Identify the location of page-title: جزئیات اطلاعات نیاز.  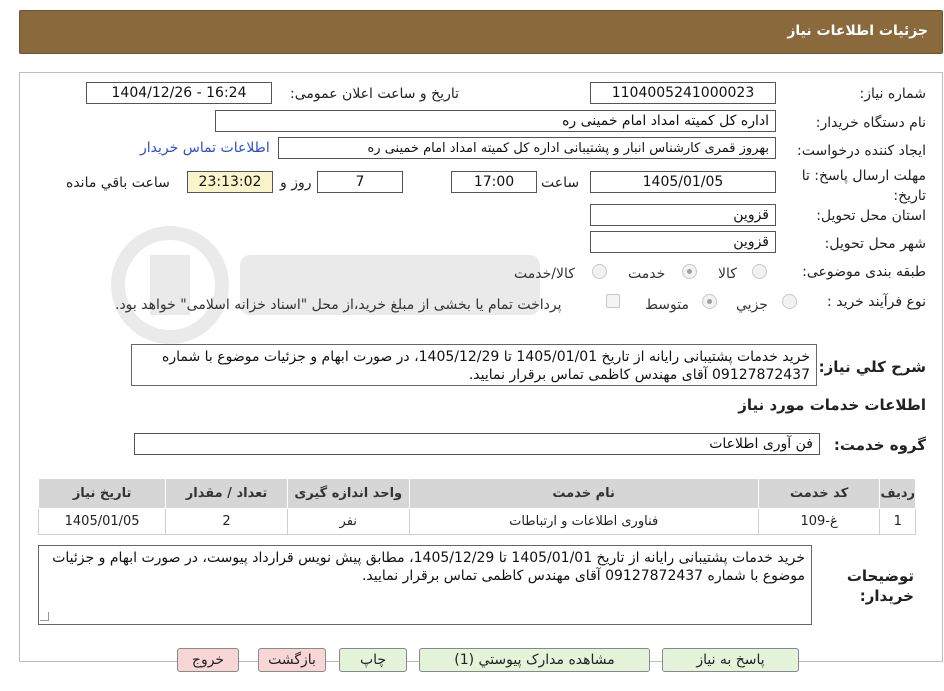
(857, 31).